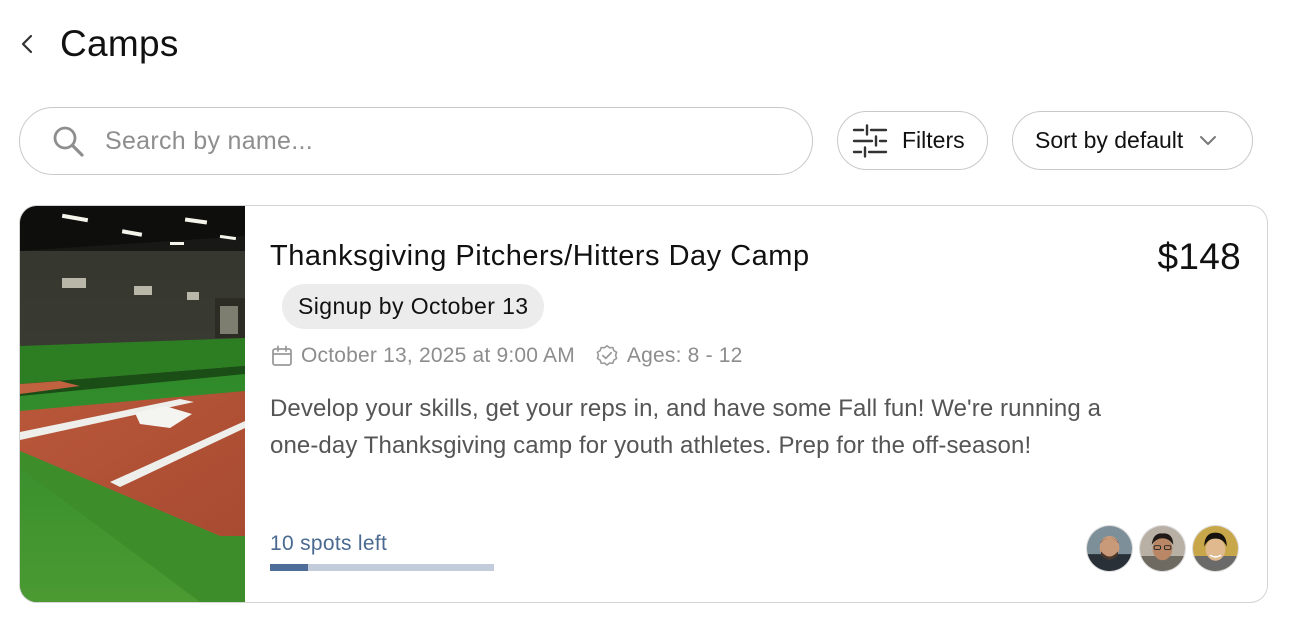 The width and height of the screenshot is (1300, 621). Describe the element at coordinates (1109, 140) in the screenshot. I see `sort-label: Sort by default` at that location.